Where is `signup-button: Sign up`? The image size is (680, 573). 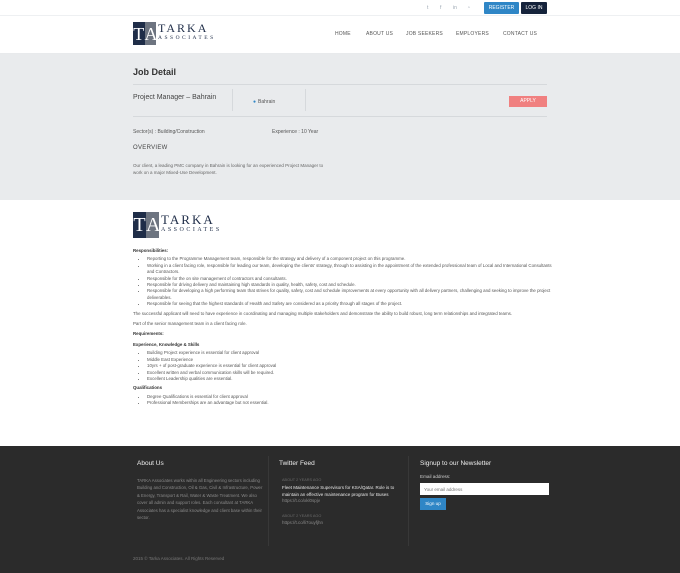
signup-button: Sign up is located at coordinates (433, 504).